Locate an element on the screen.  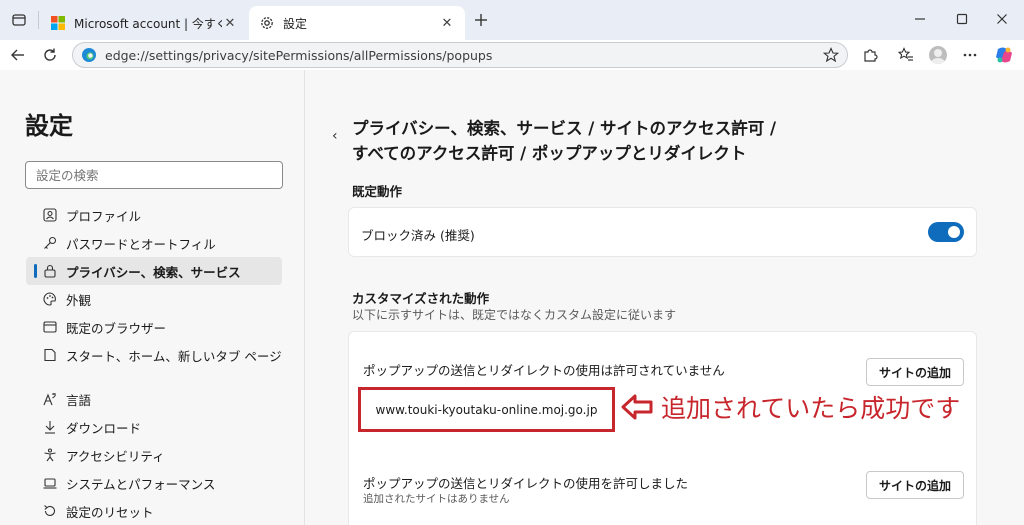
edge-logo-icon is located at coordinates (89, 55).